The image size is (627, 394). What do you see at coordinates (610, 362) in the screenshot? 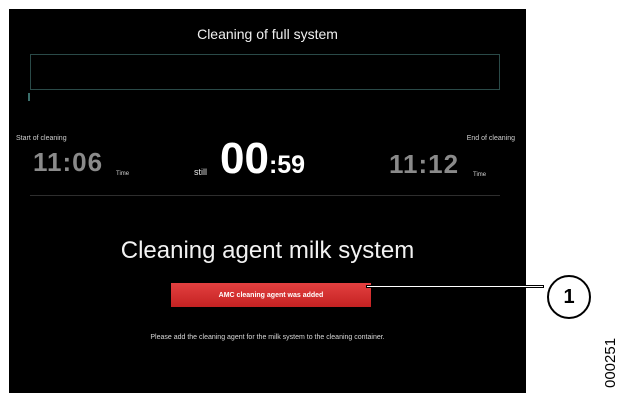
I see `figure-id: 000251` at bounding box center [610, 362].